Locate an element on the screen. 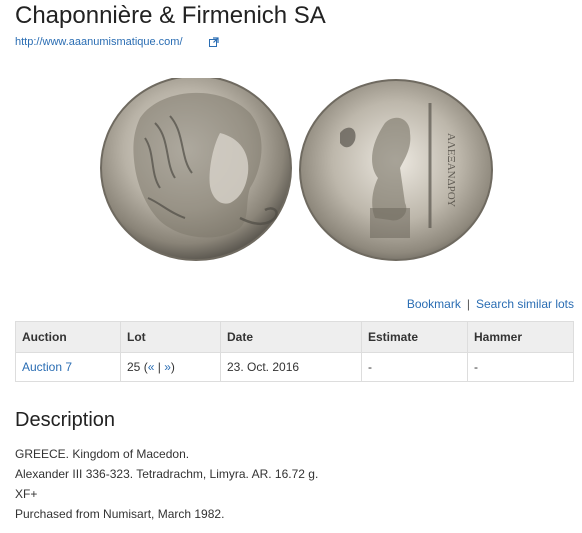 Image resolution: width=582 pixels, height=533 pixels. cell-lot: 25 (« | ») is located at coordinates (170, 367).